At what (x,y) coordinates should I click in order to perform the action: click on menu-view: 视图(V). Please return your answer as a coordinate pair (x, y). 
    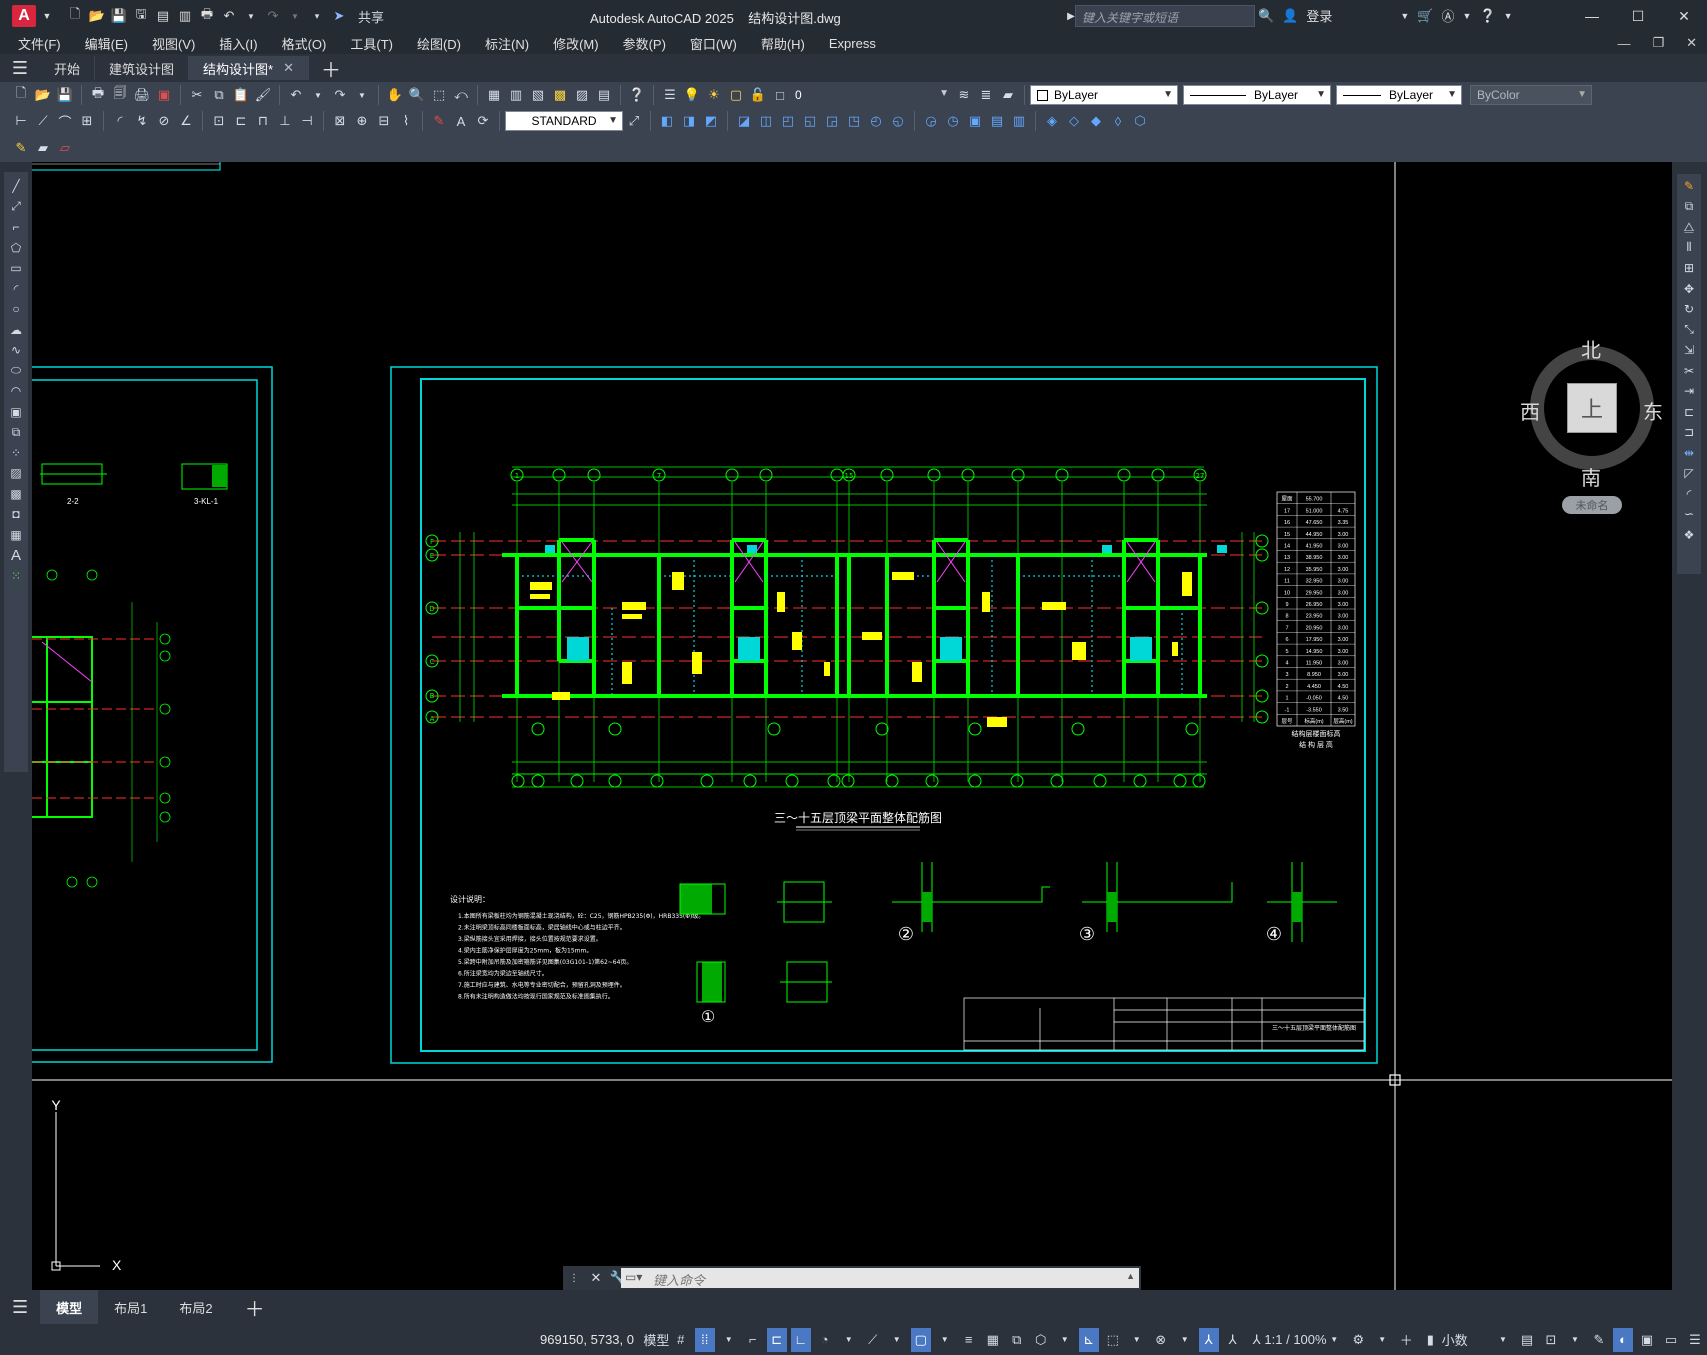
    Looking at the image, I should click on (173, 43).